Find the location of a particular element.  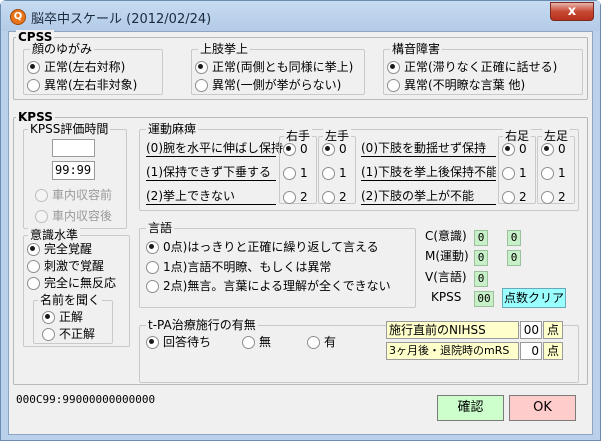

tpa-title: t-PA治療施行の有無 is located at coordinates (202, 325).